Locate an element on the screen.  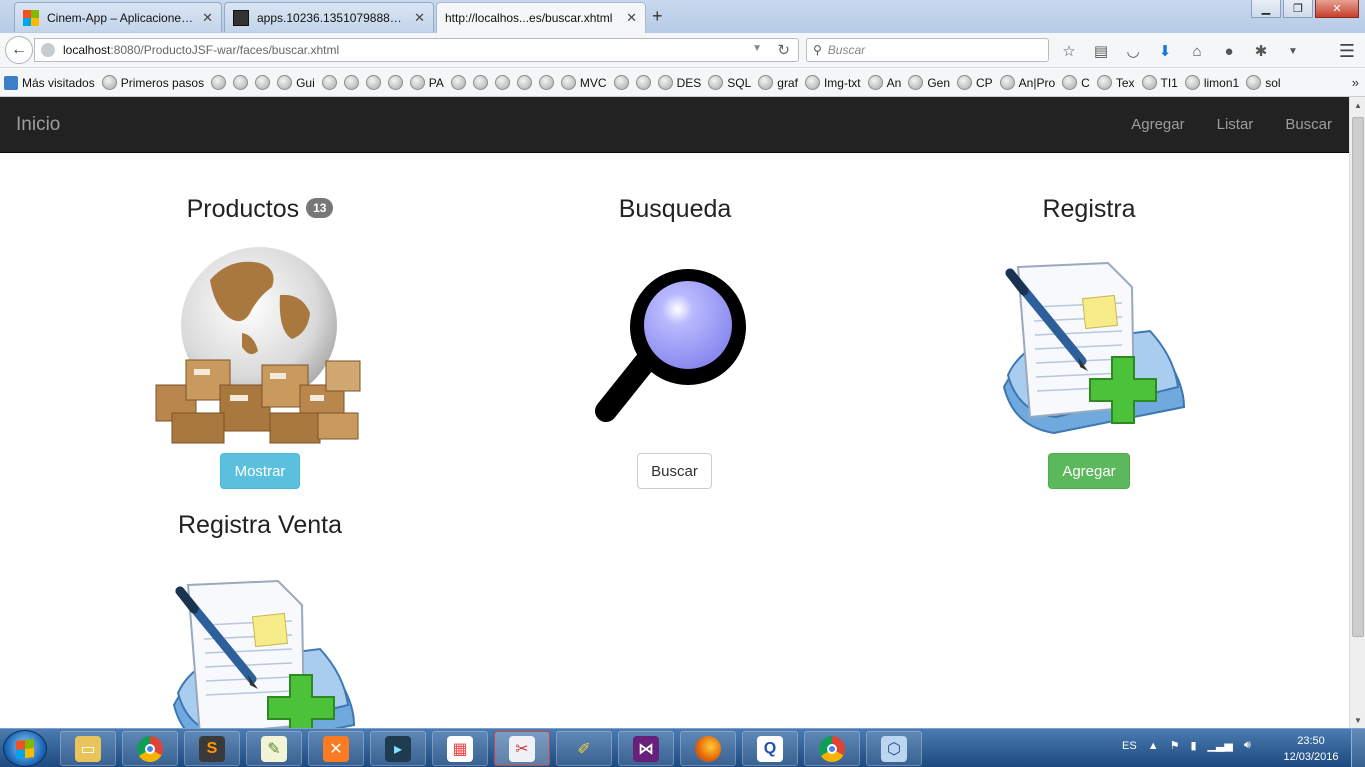
home-icon: ⌂ is located at coordinates (1197, 51).